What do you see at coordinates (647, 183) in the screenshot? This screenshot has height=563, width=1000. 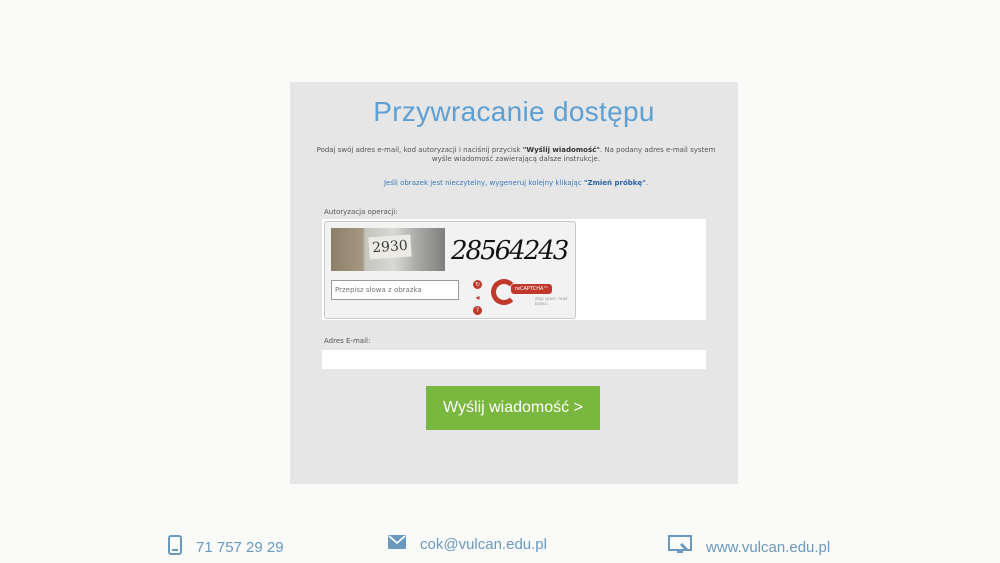 I see `hint-suffix: .` at bounding box center [647, 183].